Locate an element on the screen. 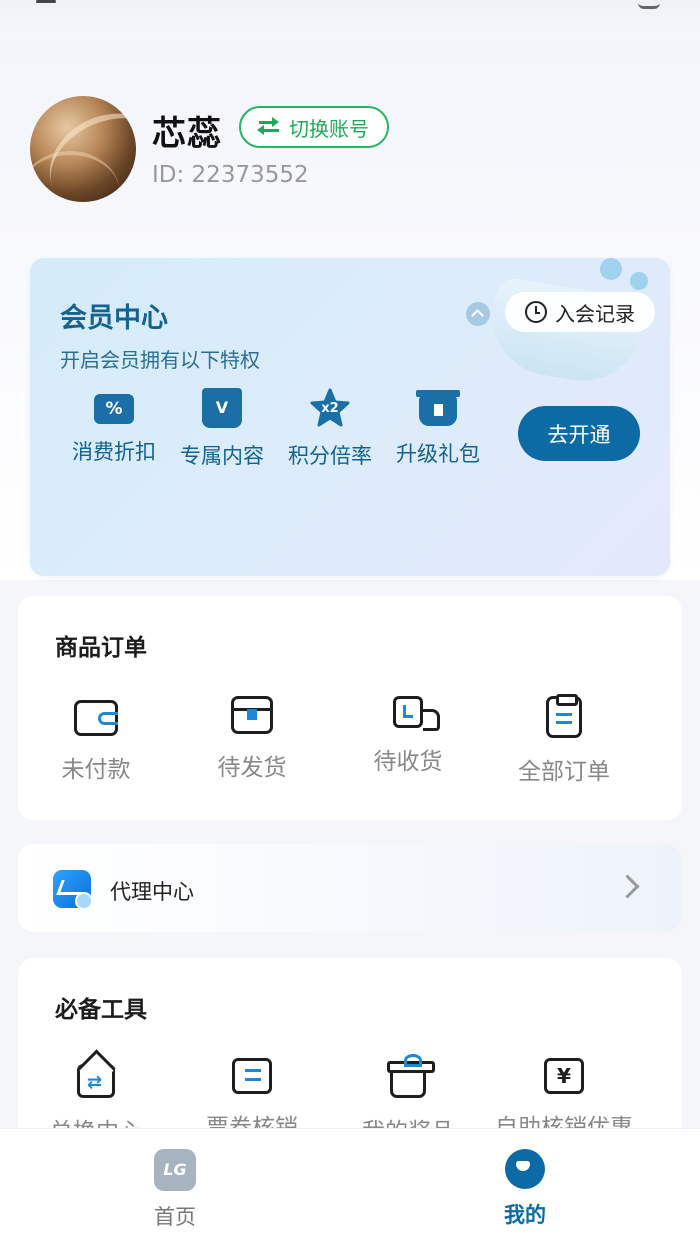 This screenshot has width=700, height=1245. tab-mine: 我的 is located at coordinates (525, 1189).